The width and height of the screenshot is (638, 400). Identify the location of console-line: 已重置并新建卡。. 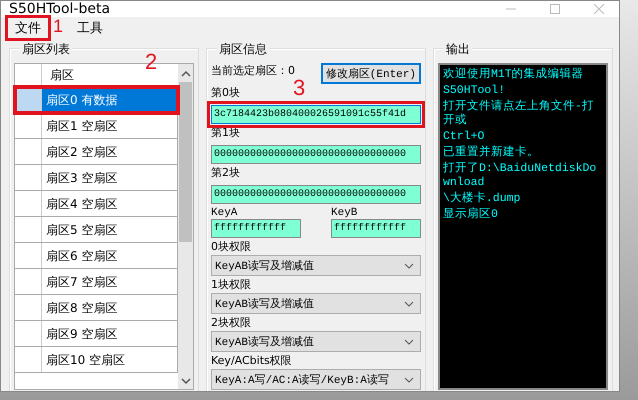
(491, 153).